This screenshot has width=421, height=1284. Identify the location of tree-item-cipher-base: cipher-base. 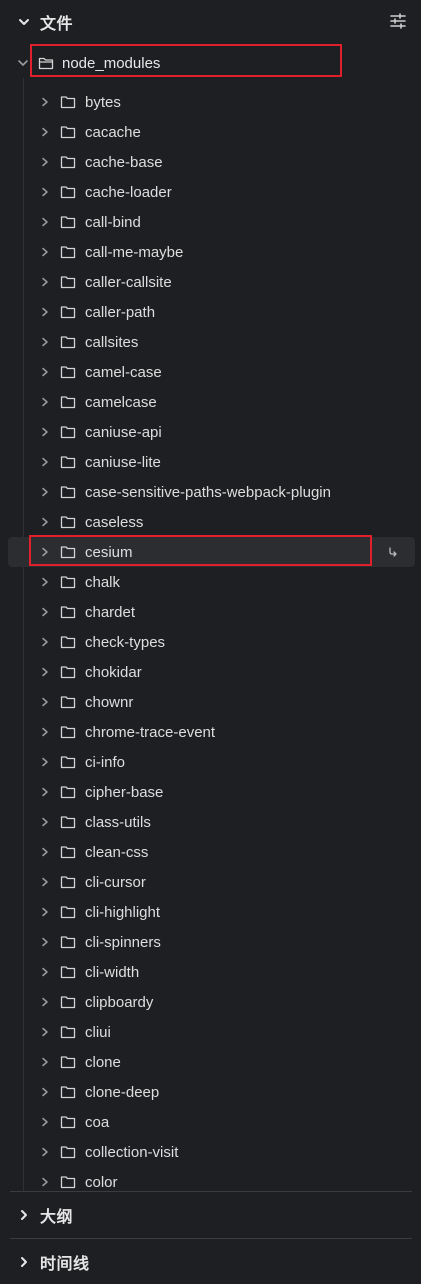
(210, 792).